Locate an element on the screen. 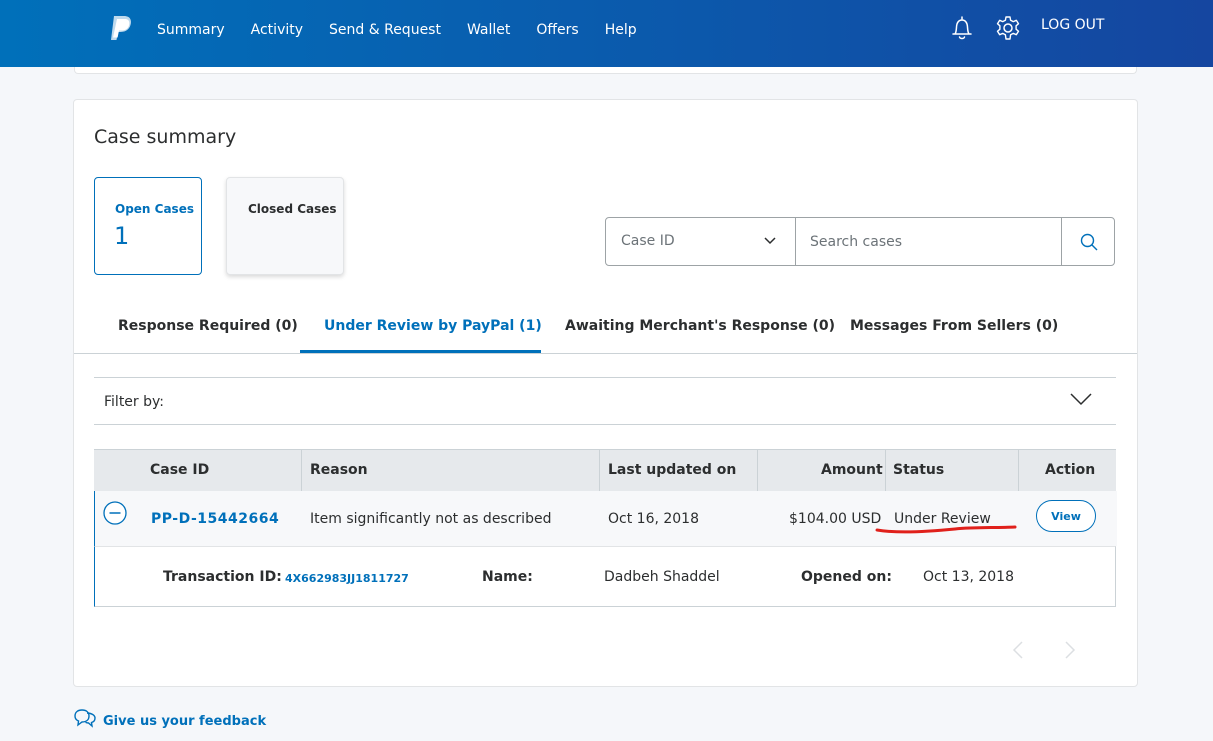 Image resolution: width=1213 pixels, height=741 pixels. nav-offers: Offers is located at coordinates (557, 30).